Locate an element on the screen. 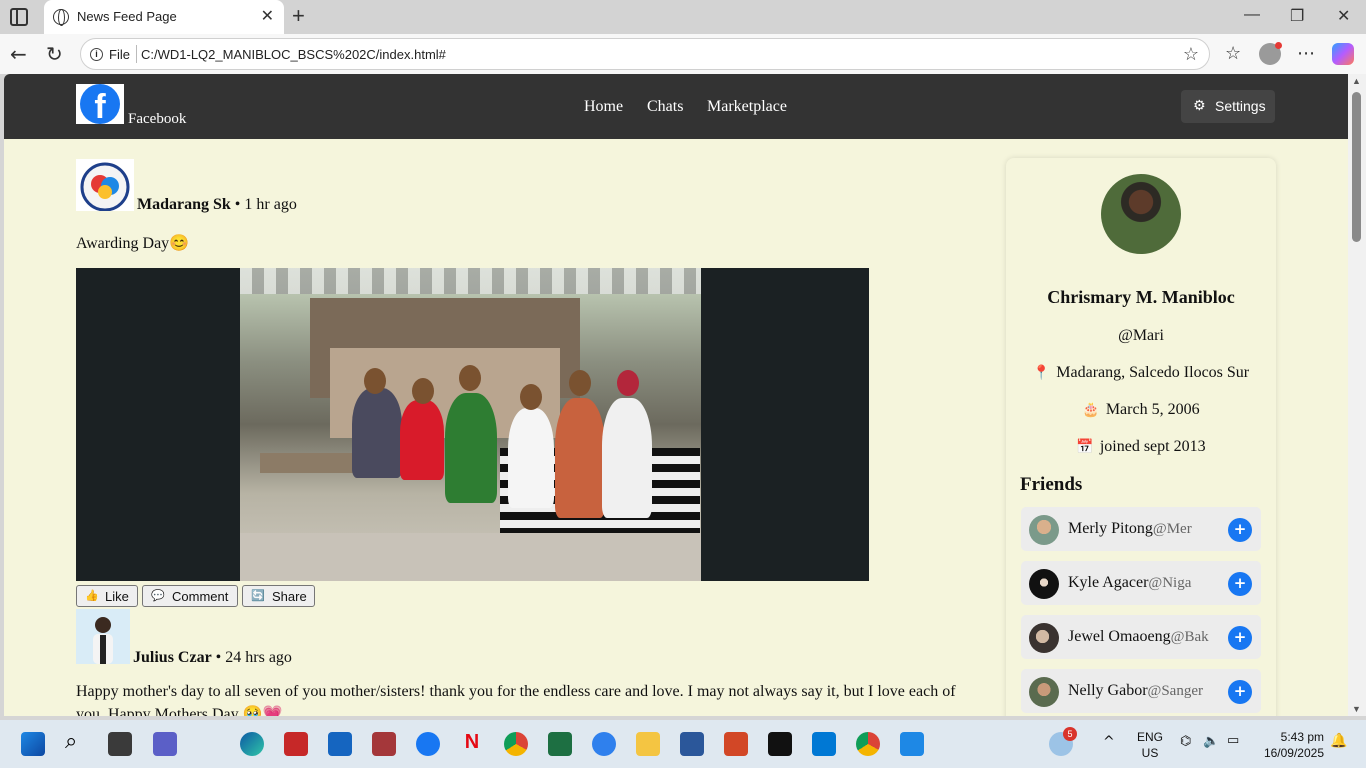  refresh-button: ↻ is located at coordinates (54, 54).